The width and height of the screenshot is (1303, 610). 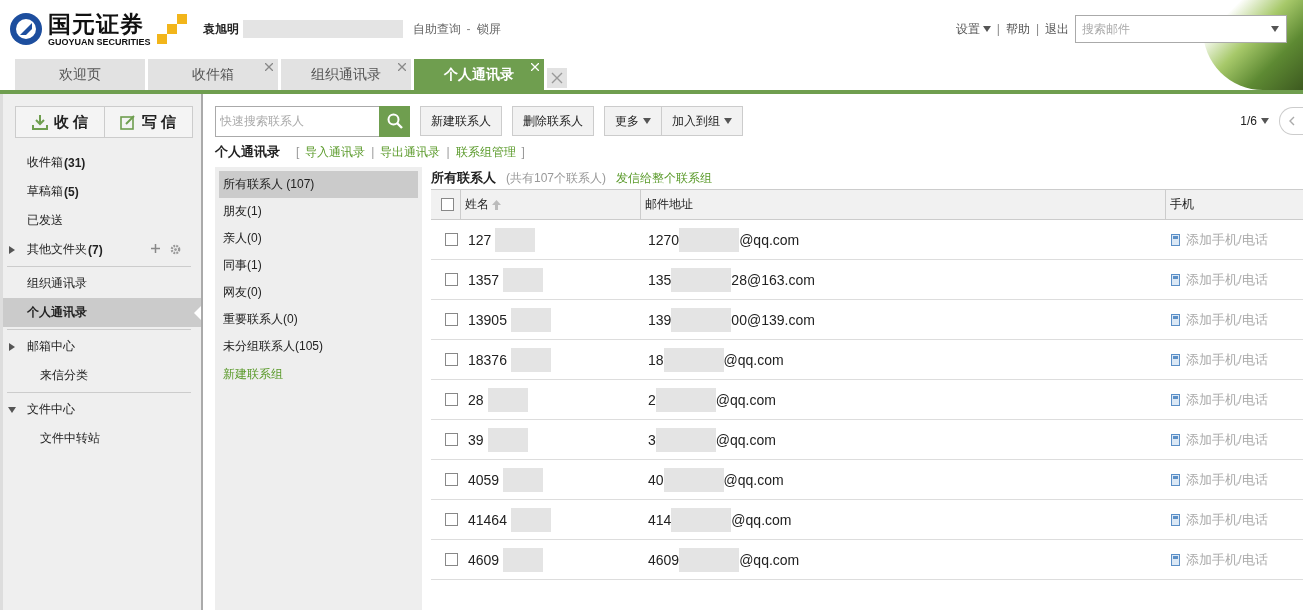 I want to click on dropdown-button: 更多, so click(x=633, y=121).